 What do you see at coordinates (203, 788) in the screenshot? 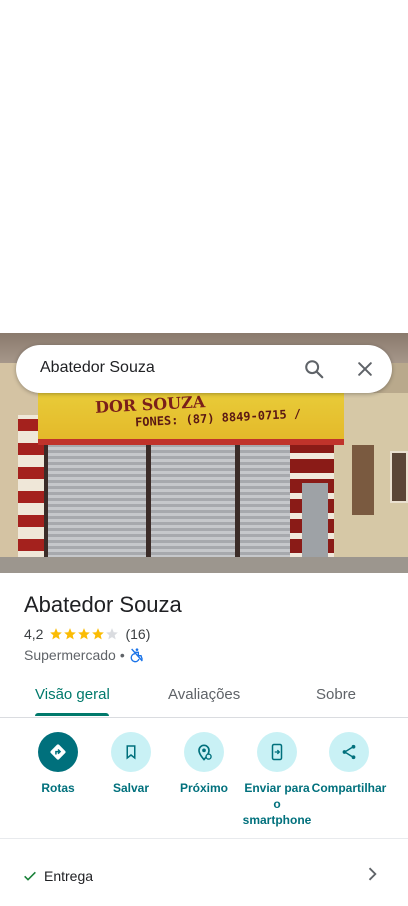
I see `nearby-label: Próximo` at bounding box center [203, 788].